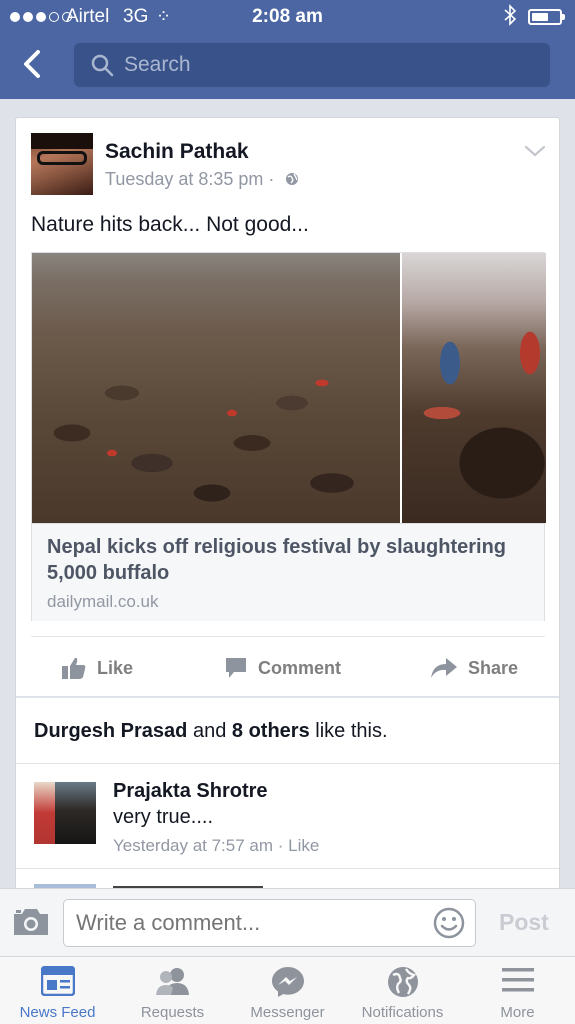 This screenshot has height=1024, width=575. What do you see at coordinates (493, 667) in the screenshot?
I see `share-label: Share` at bounding box center [493, 667].